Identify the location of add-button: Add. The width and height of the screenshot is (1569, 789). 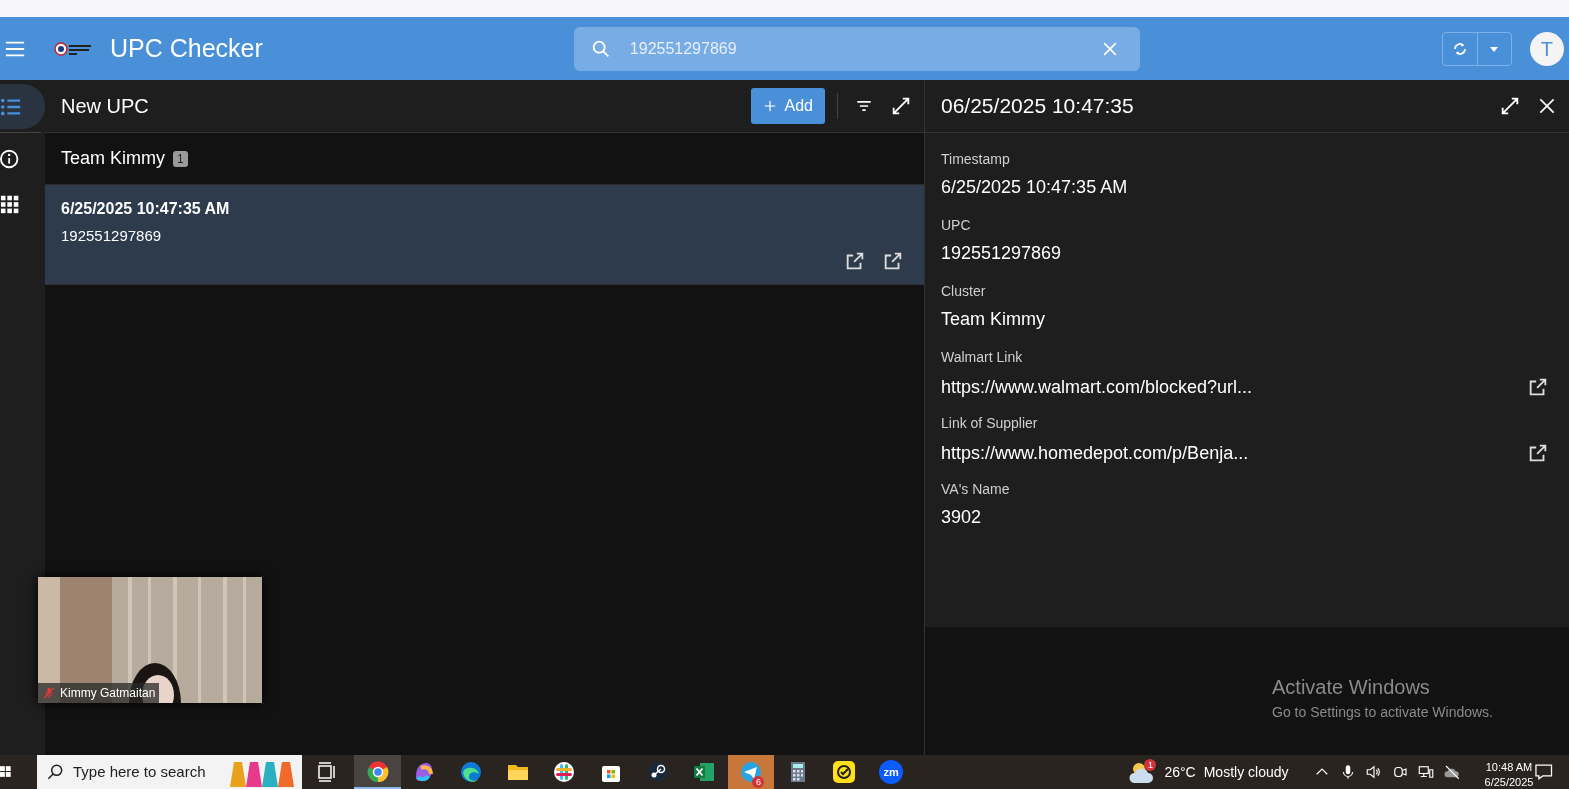
(787, 106).